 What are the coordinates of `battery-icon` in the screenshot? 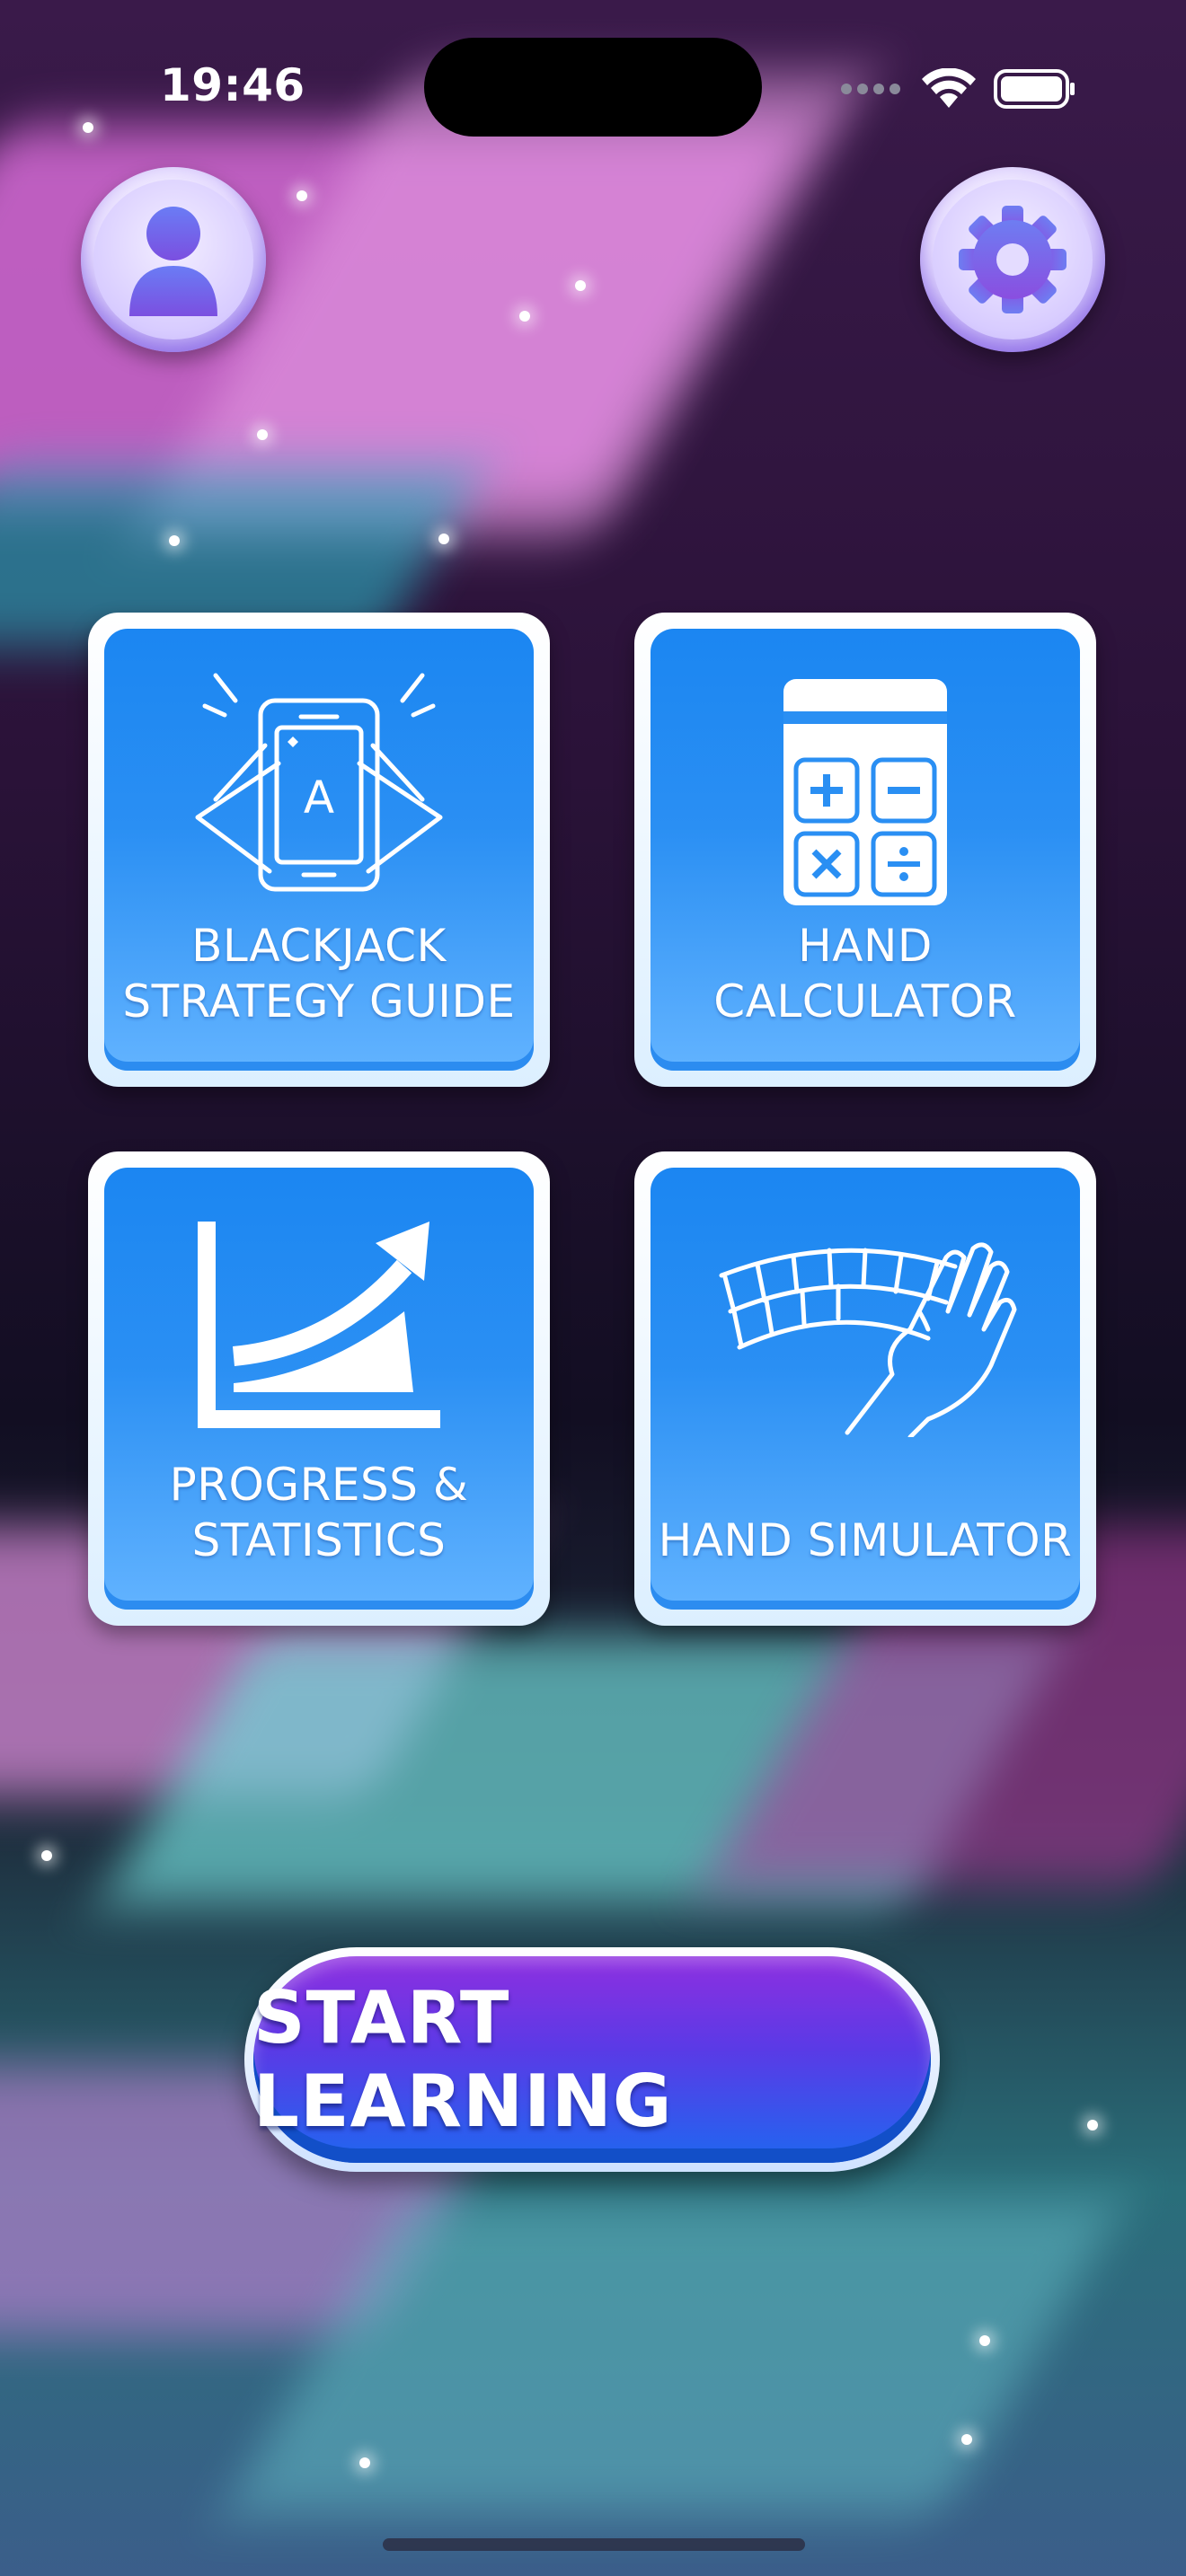 It's located at (1034, 89).